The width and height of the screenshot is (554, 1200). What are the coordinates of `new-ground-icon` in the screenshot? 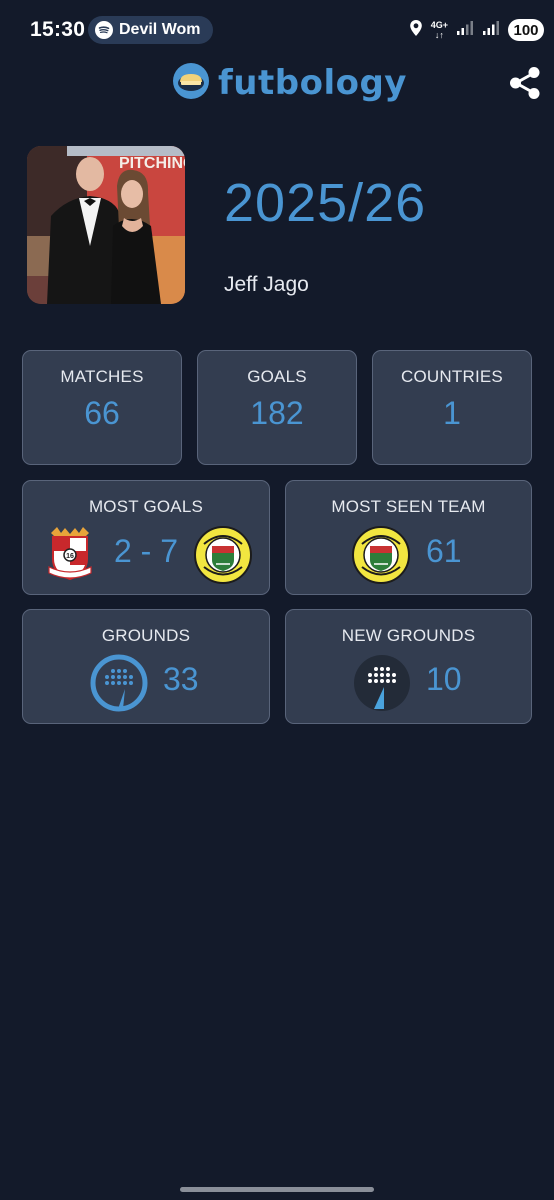 It's located at (382, 685).